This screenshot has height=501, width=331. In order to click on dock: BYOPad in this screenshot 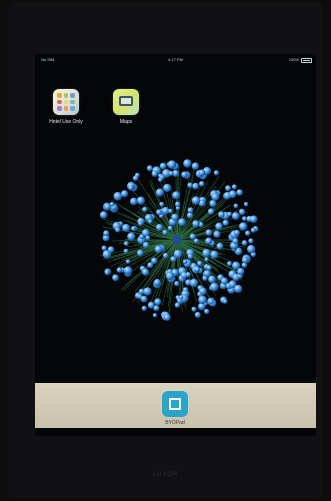, I will do `click(175, 405)`.